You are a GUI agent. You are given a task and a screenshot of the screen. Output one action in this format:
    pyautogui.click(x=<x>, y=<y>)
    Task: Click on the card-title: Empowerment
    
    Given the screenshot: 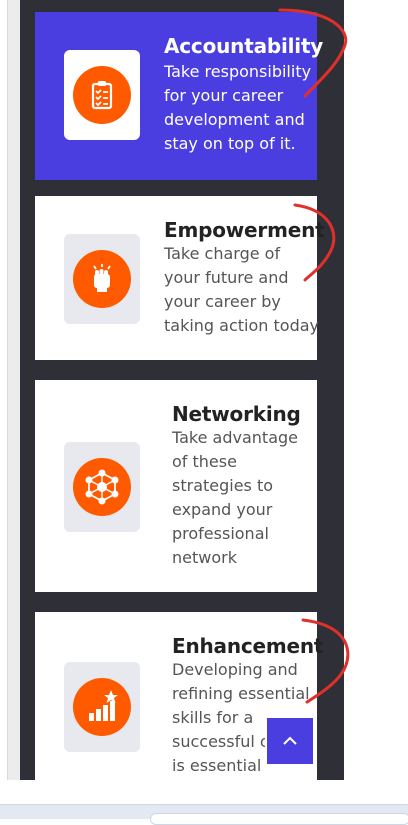 What is the action you would take?
    pyautogui.click(x=244, y=230)
    